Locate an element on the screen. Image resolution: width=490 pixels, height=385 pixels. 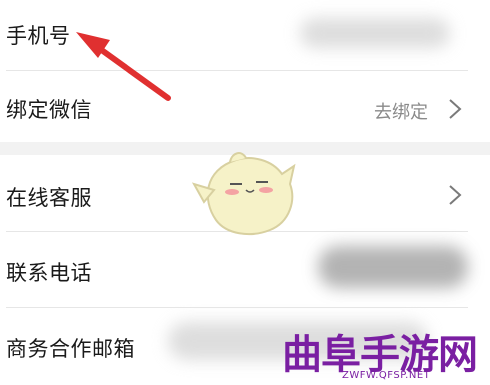
red-arrow-icon is located at coordinates (123, 66).